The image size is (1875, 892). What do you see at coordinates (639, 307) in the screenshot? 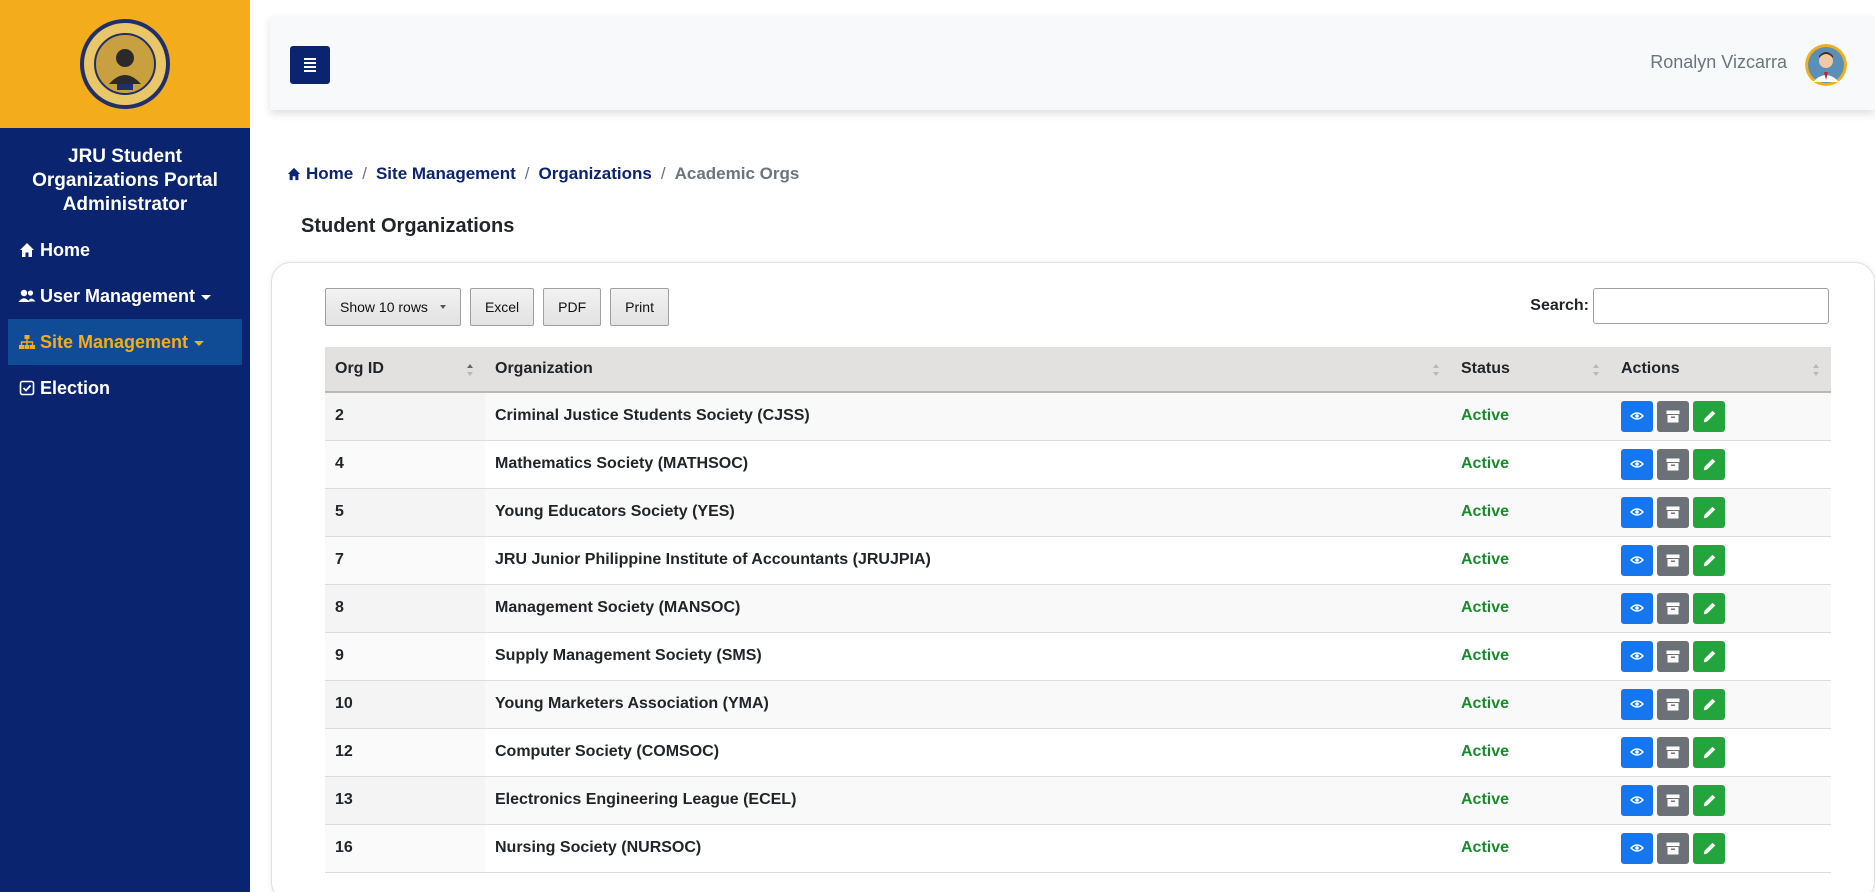
I see `print-button: Print` at bounding box center [639, 307].